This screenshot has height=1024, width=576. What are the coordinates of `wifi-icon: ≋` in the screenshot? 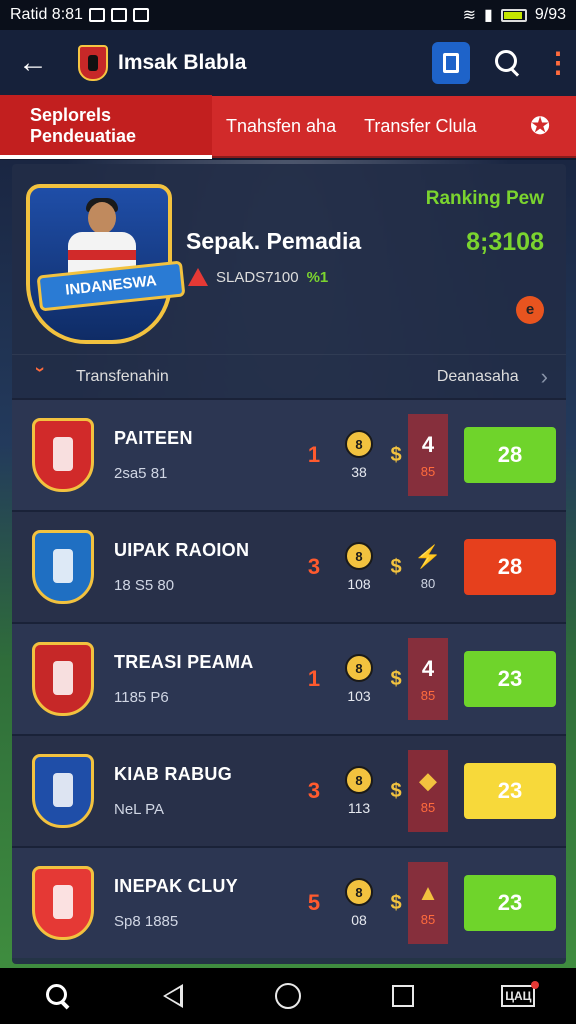 It's located at (469, 15).